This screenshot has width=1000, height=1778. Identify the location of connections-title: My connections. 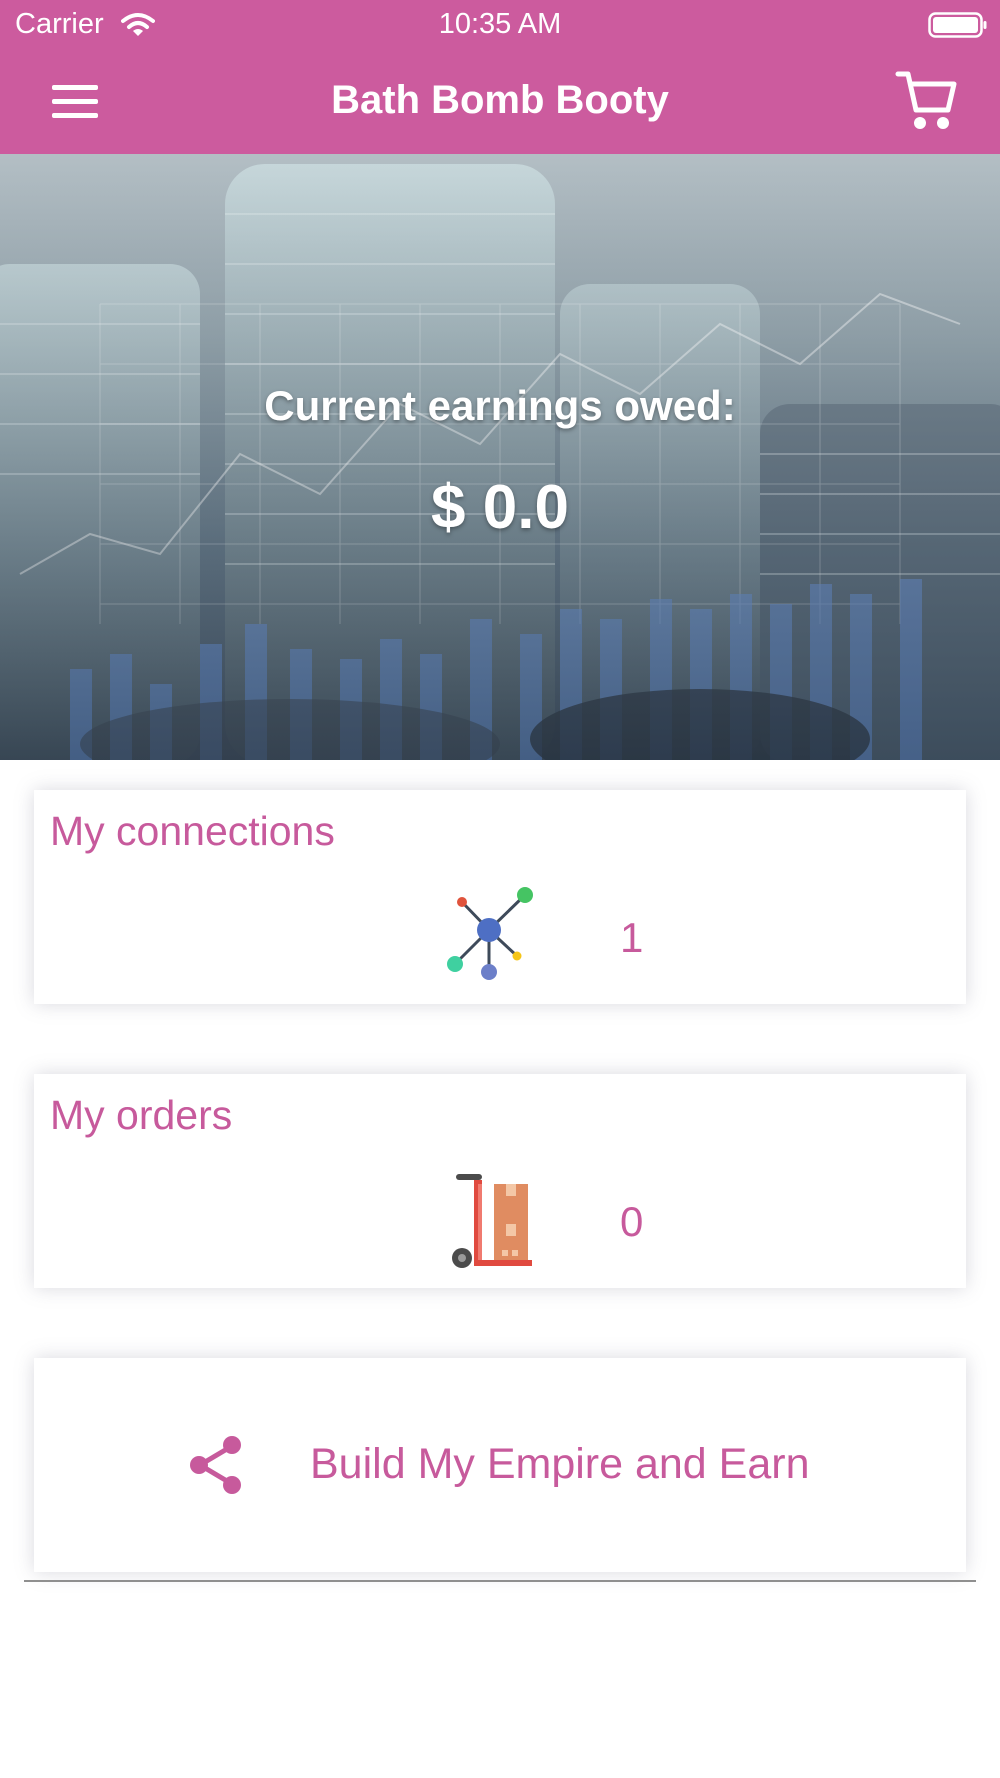
(192, 831).